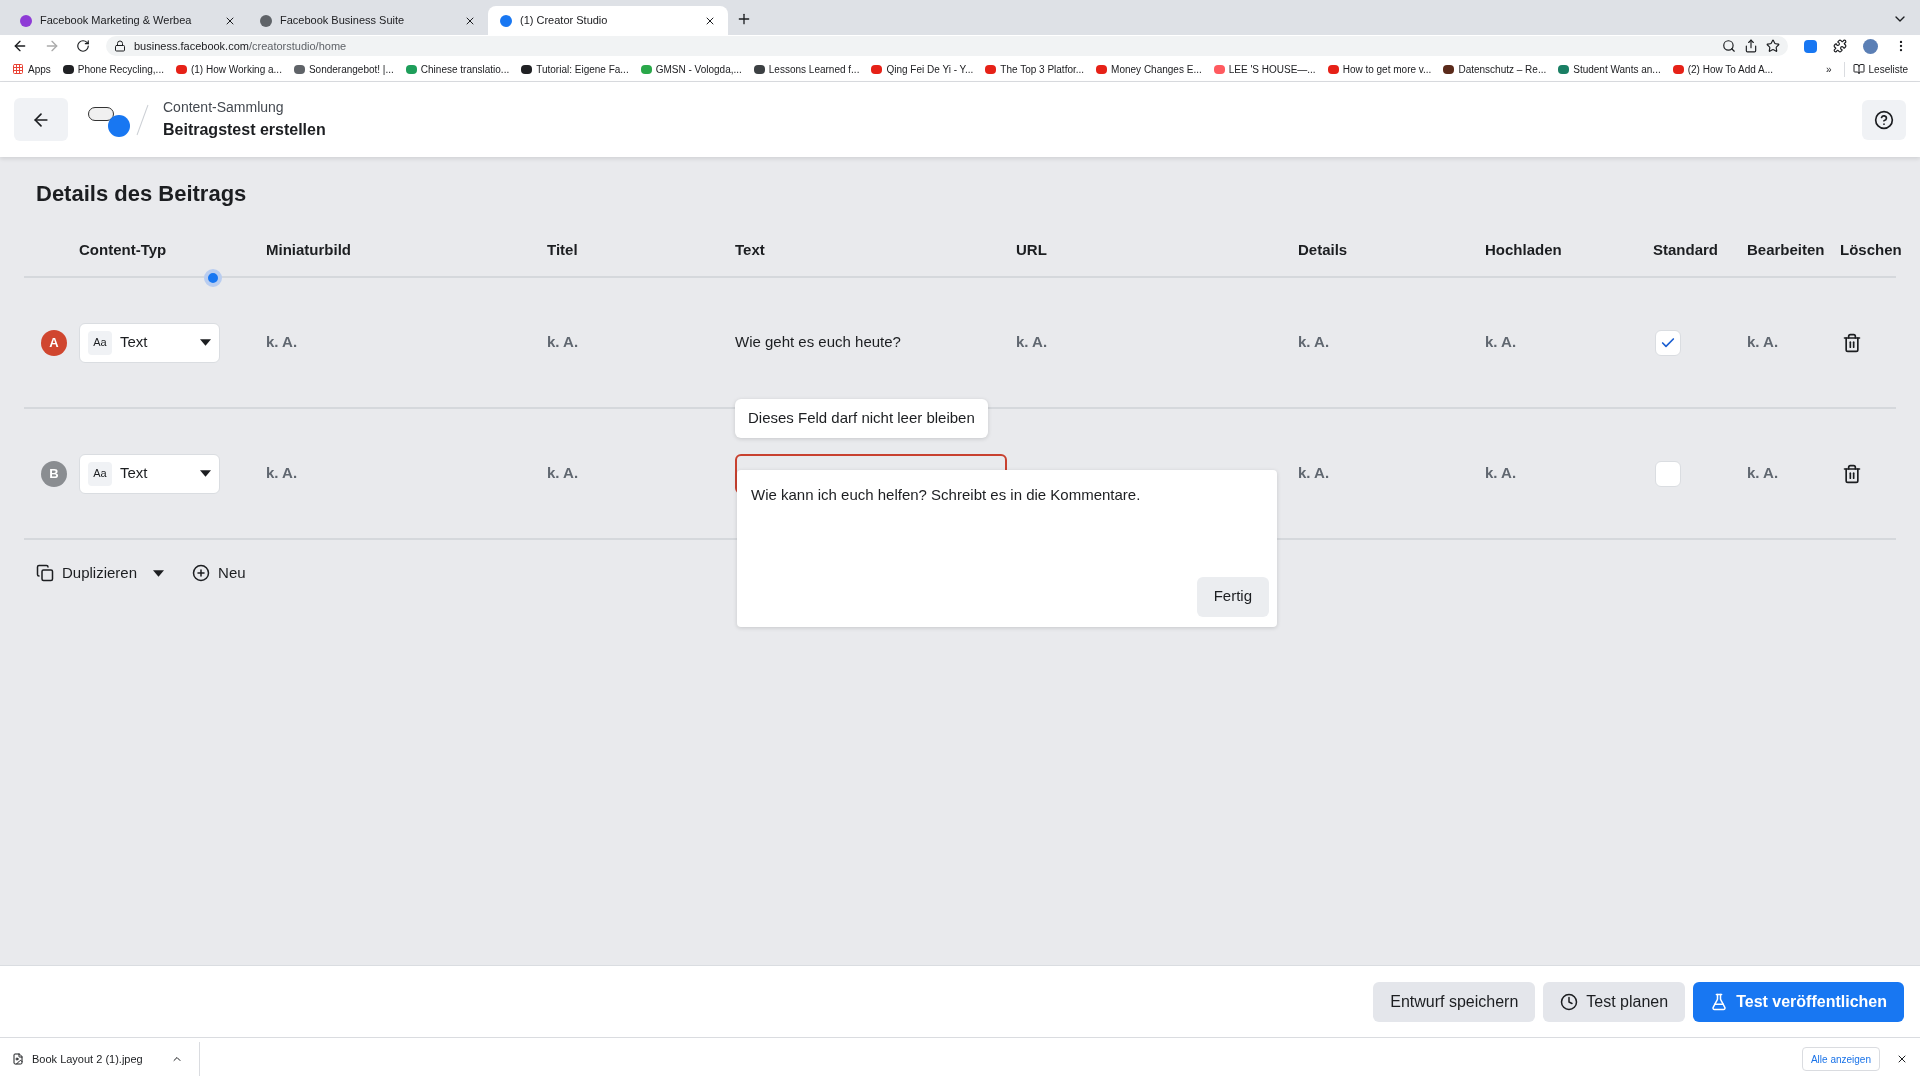 The width and height of the screenshot is (1920, 1080). I want to click on back-icon, so click(20, 46).